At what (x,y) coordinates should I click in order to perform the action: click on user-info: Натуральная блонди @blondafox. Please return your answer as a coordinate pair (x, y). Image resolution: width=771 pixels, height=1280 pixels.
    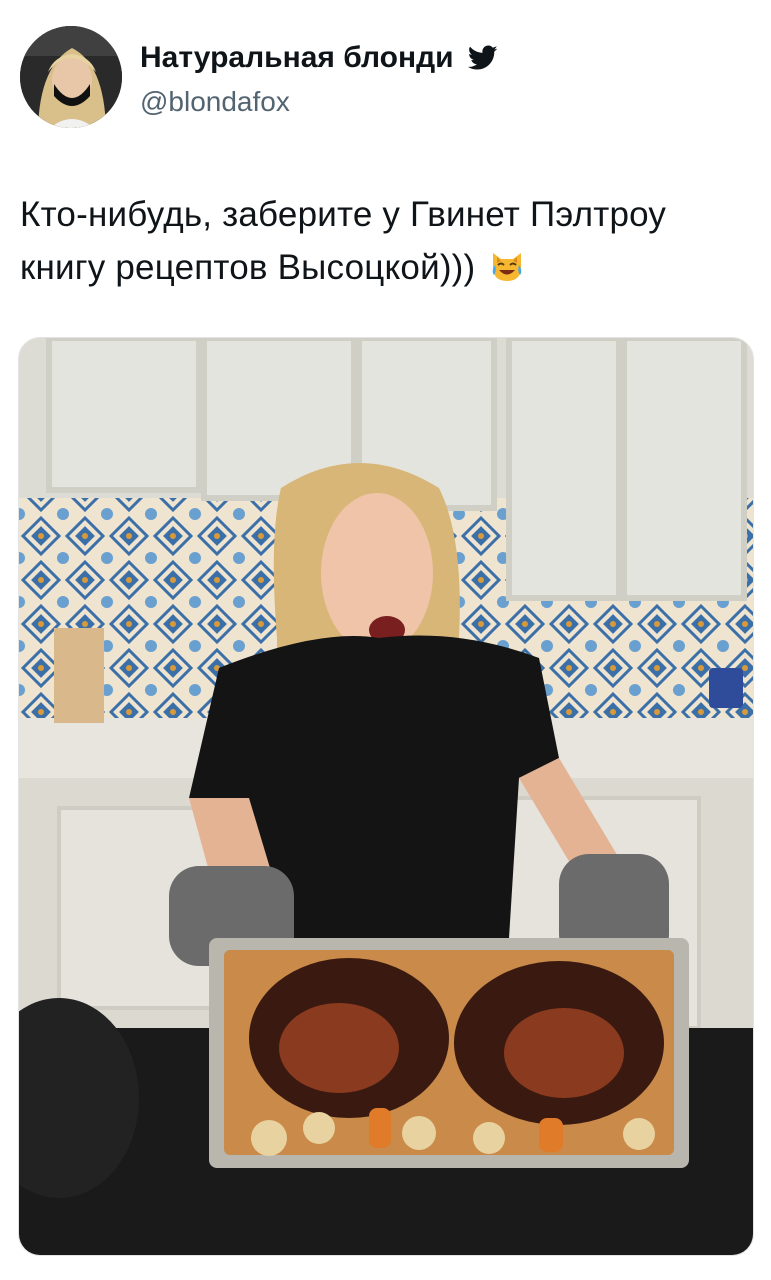
    Looking at the image, I should click on (319, 80).